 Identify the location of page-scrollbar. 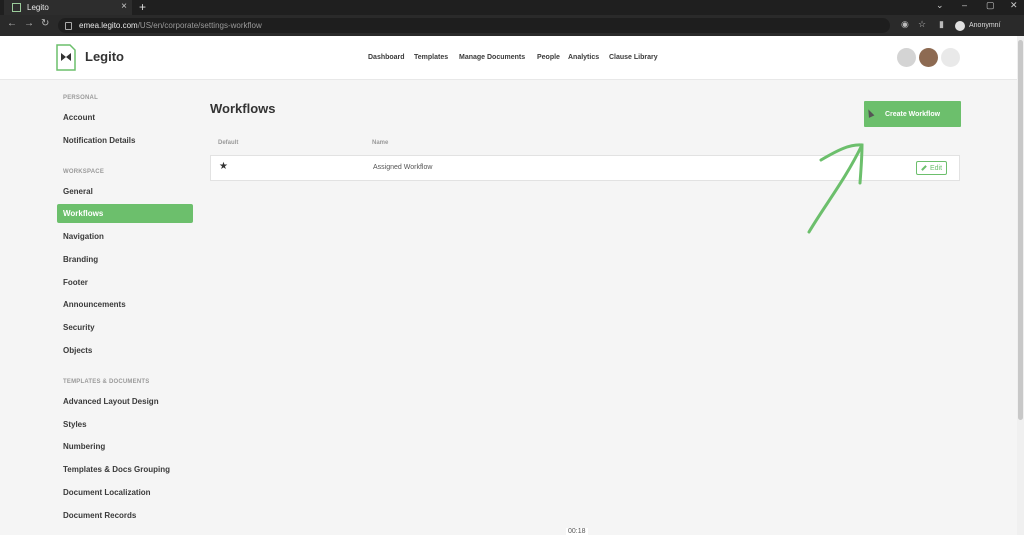
(1020, 285).